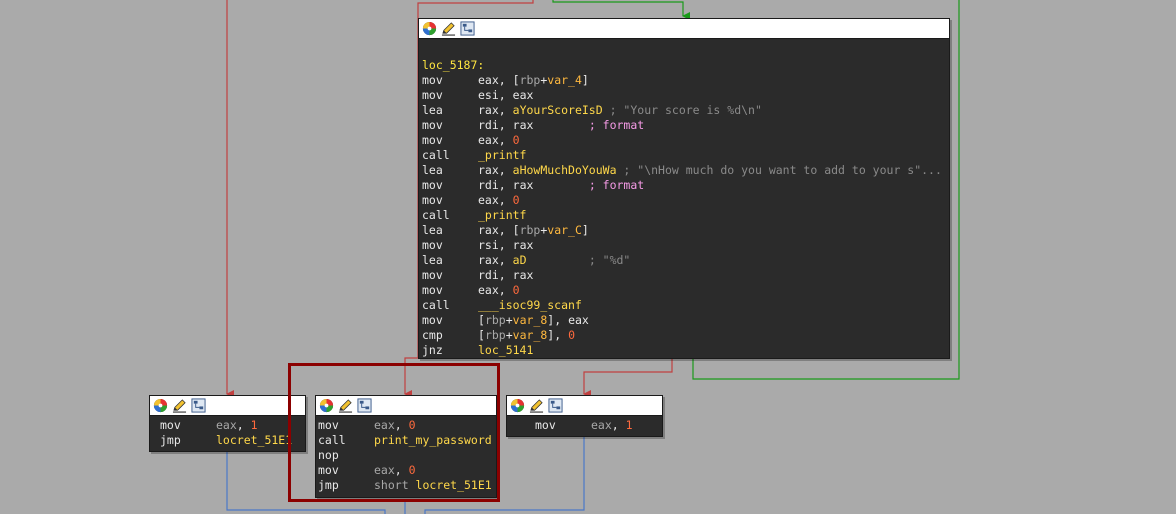  I want to click on instruction-line: lea rax, aD ; "%d", so click(685, 260).